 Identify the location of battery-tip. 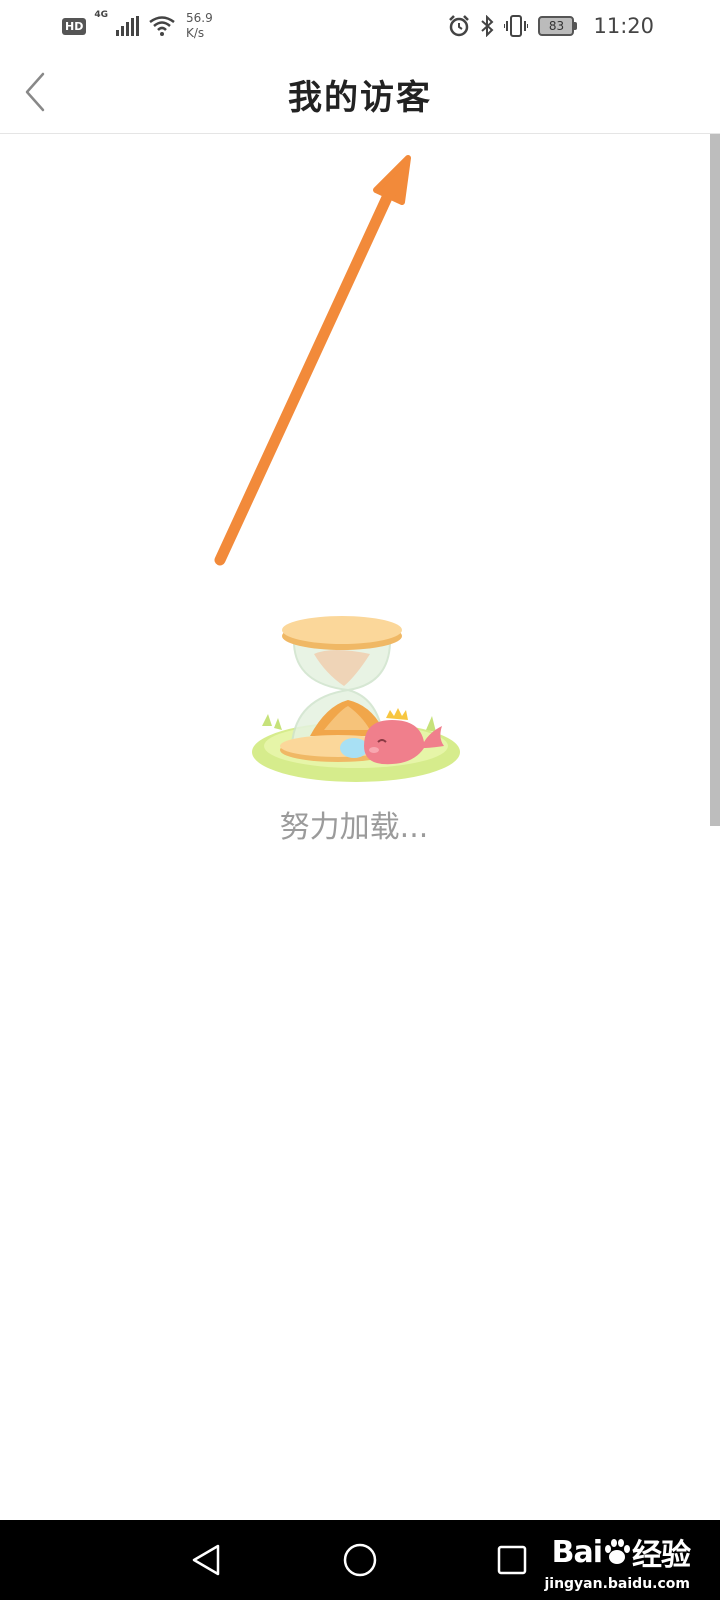
(576, 26).